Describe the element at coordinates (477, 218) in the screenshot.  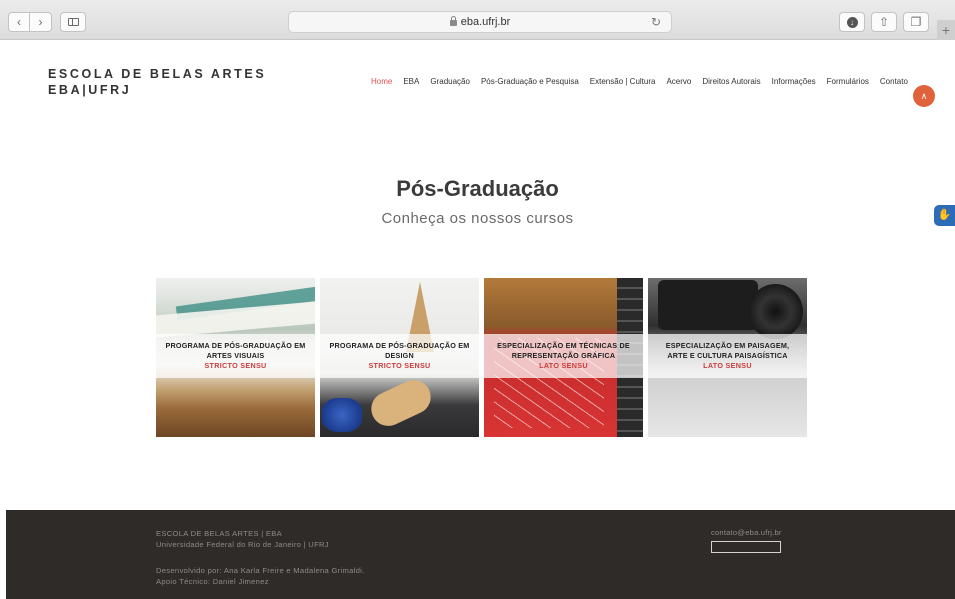
I see `page-subtitle: Conheça os nossos cursos` at that location.